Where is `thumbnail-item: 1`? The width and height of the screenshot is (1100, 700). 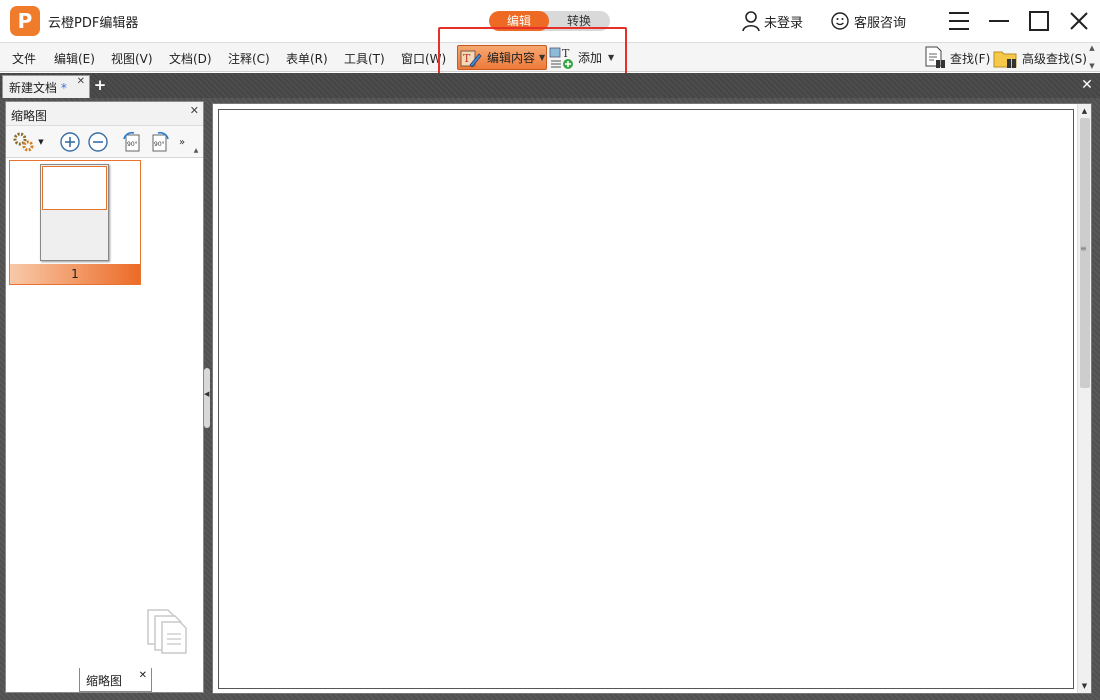 thumbnail-item: 1 is located at coordinates (75, 222).